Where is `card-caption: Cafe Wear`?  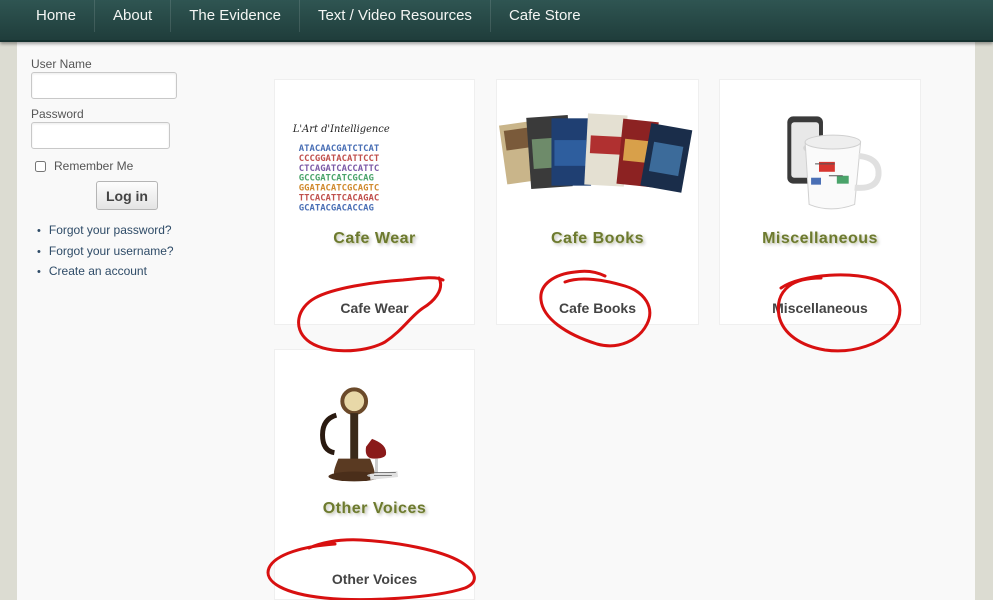 card-caption: Cafe Wear is located at coordinates (374, 238).